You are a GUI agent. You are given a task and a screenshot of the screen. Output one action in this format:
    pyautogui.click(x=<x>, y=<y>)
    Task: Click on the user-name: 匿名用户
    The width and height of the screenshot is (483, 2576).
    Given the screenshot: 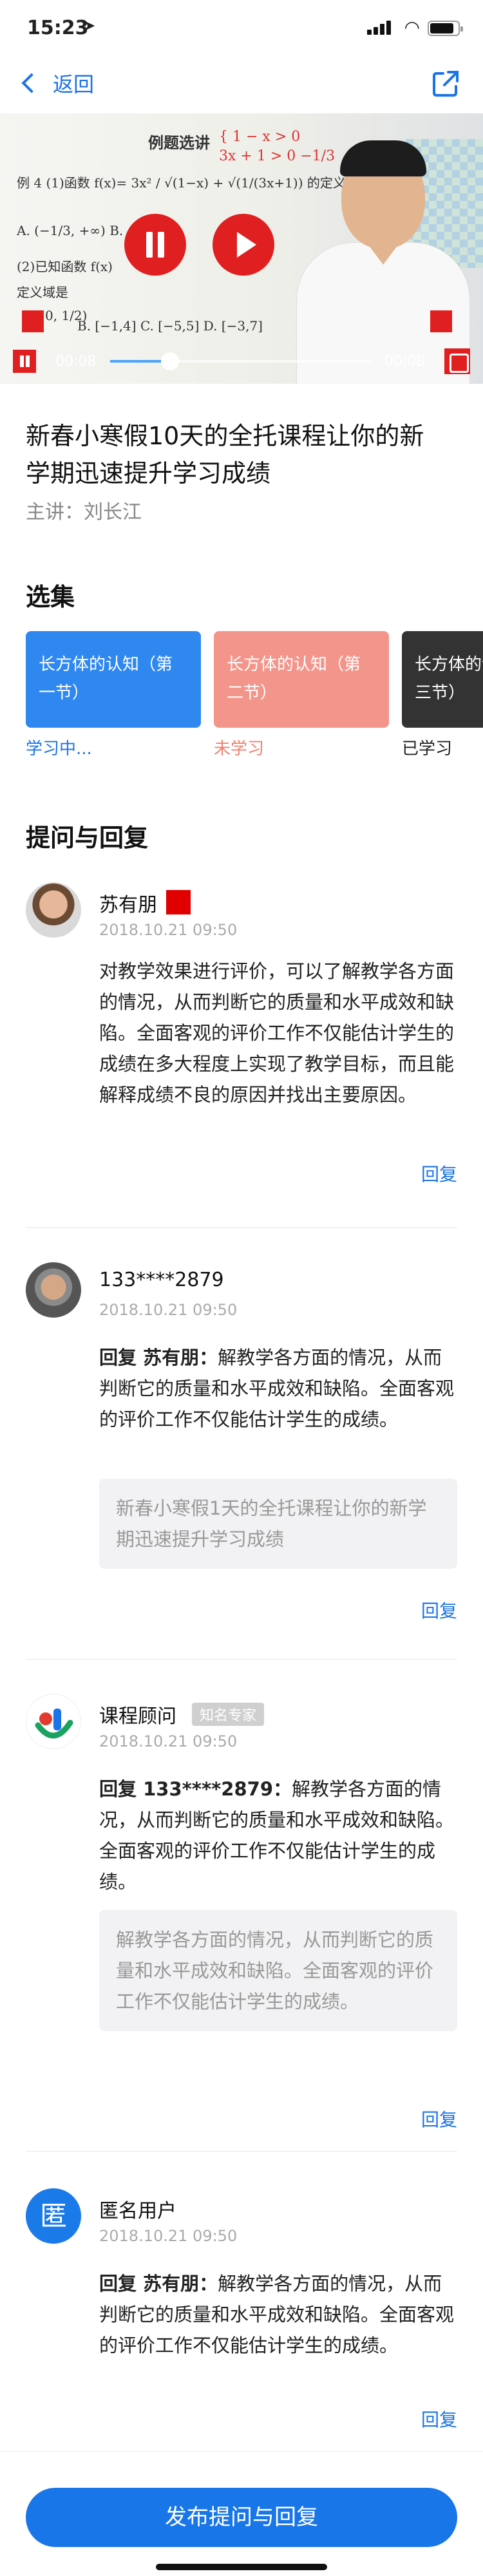 What is the action you would take?
    pyautogui.click(x=137, y=2211)
    